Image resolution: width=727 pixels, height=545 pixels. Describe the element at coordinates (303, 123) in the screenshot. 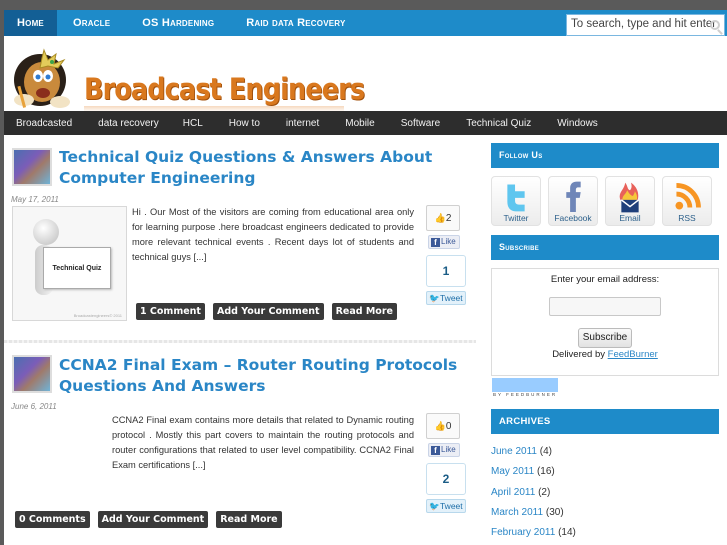

I see `category-nav-internet: internet` at that location.